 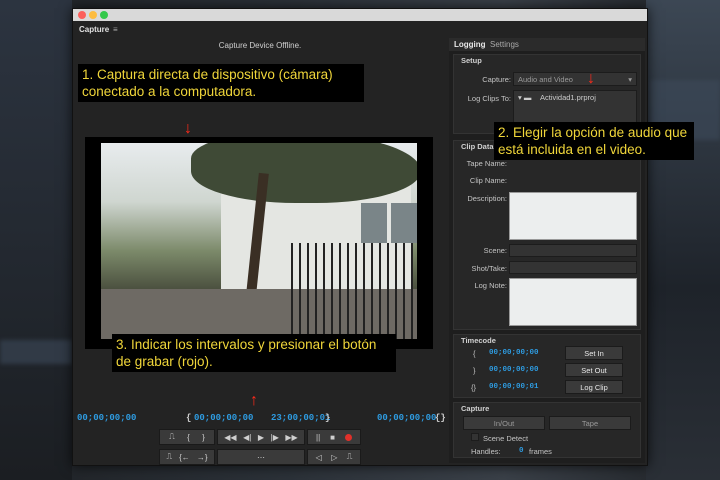 What do you see at coordinates (683, 240) in the screenshot?
I see `desktop-right-blur` at bounding box center [683, 240].